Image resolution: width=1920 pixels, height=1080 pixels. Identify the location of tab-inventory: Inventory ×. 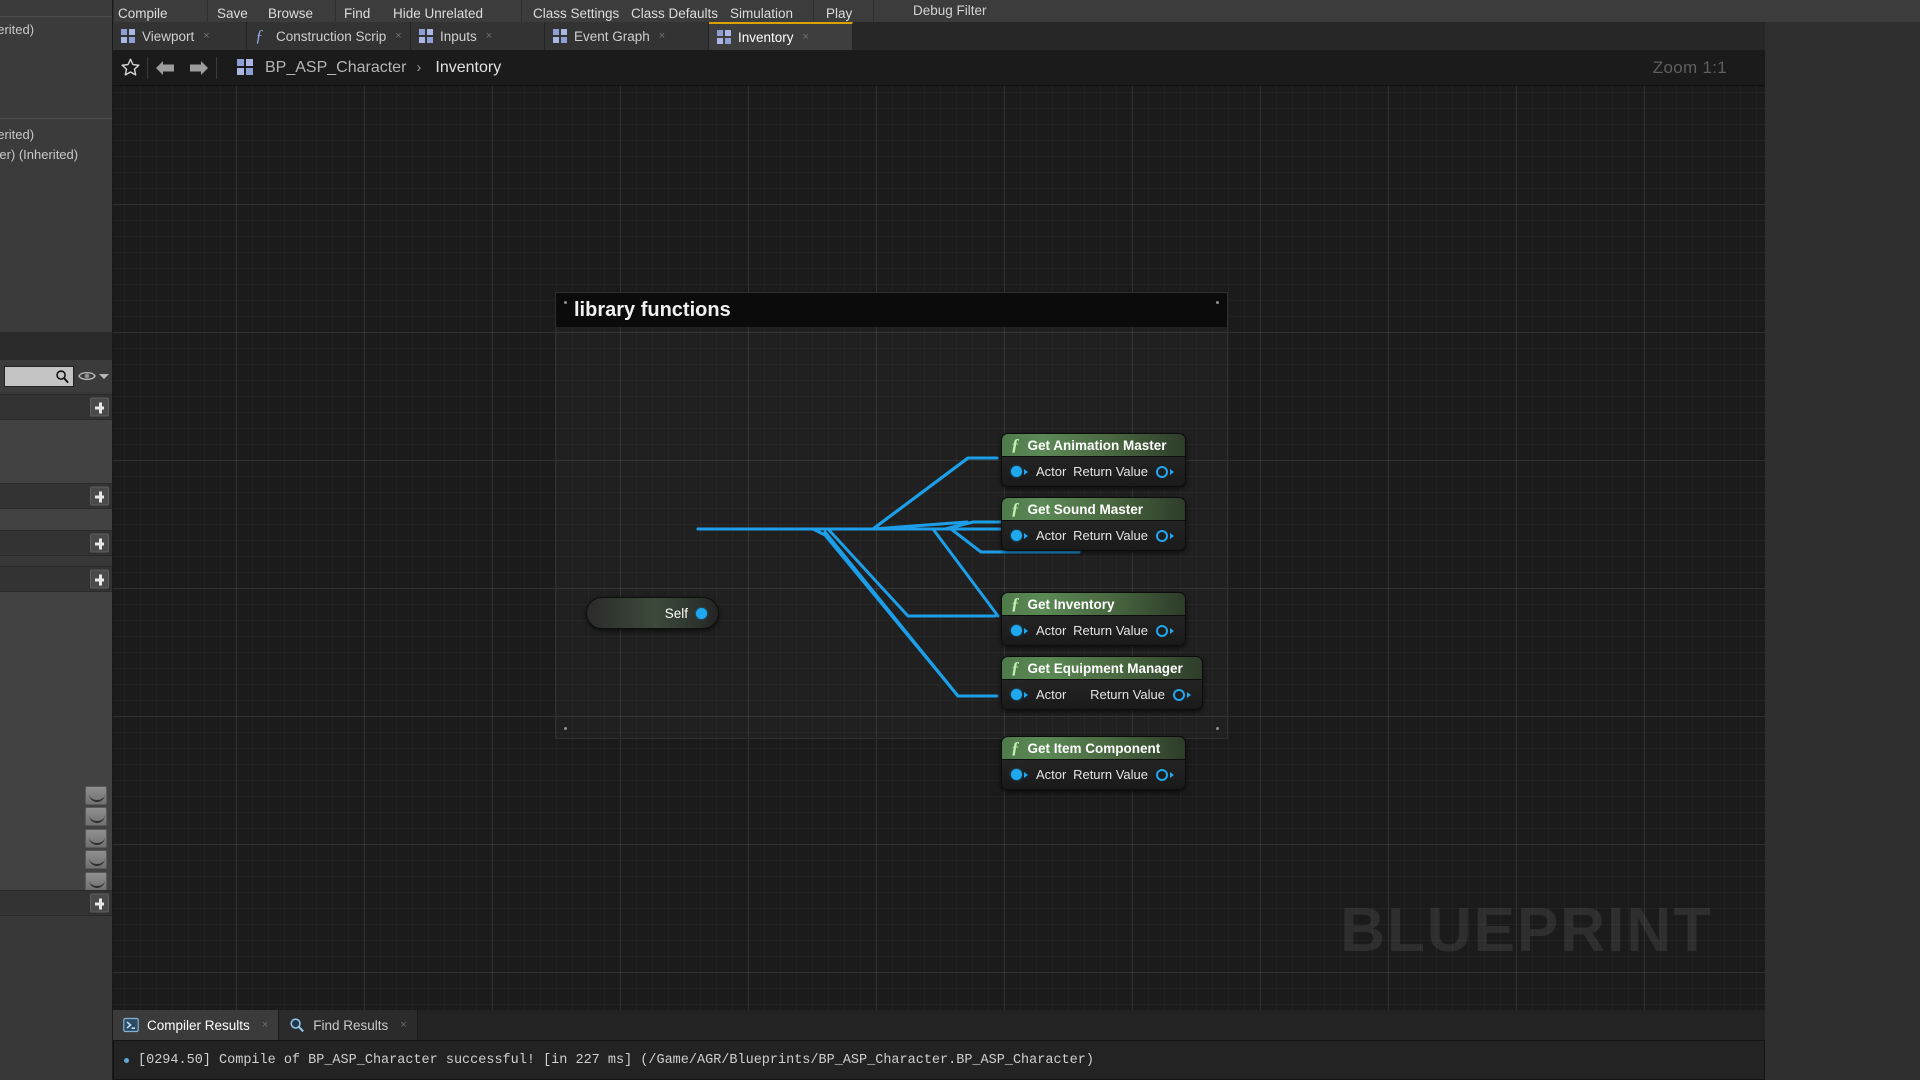
(781, 36).